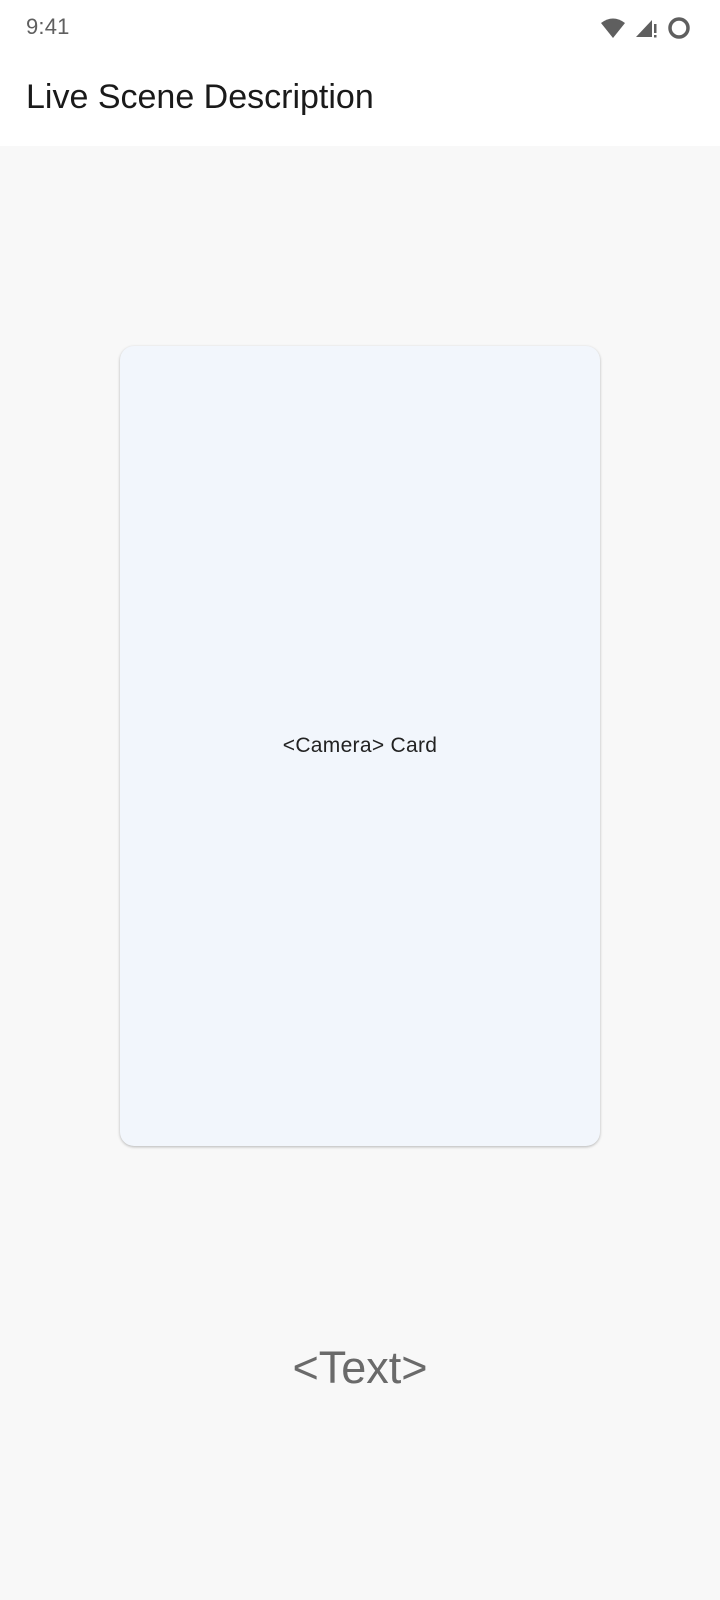  Describe the element at coordinates (360, 1367) in the screenshot. I see `scene-description-text: <Text>` at that location.